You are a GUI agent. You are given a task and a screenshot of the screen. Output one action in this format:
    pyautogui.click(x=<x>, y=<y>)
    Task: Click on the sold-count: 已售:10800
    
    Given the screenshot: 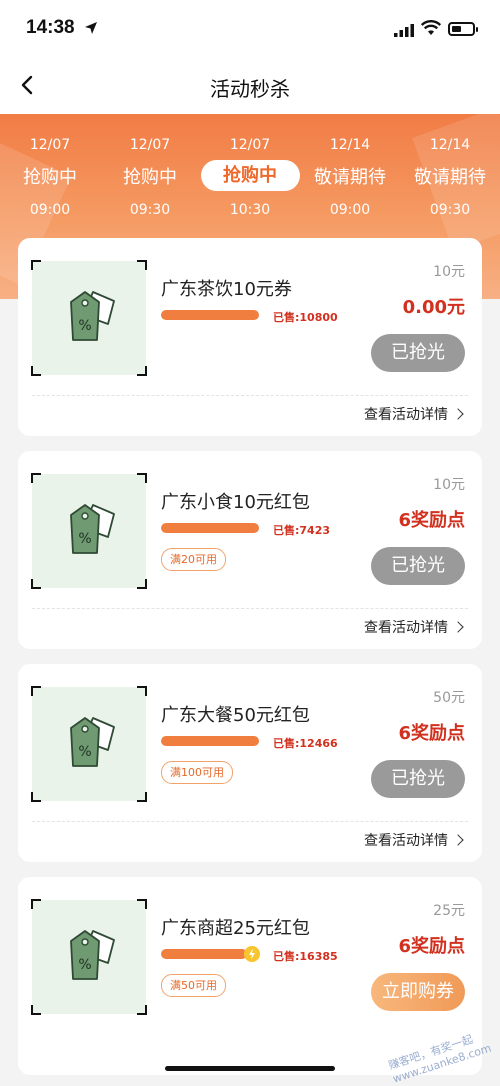 What is the action you would take?
    pyautogui.click(x=305, y=317)
    